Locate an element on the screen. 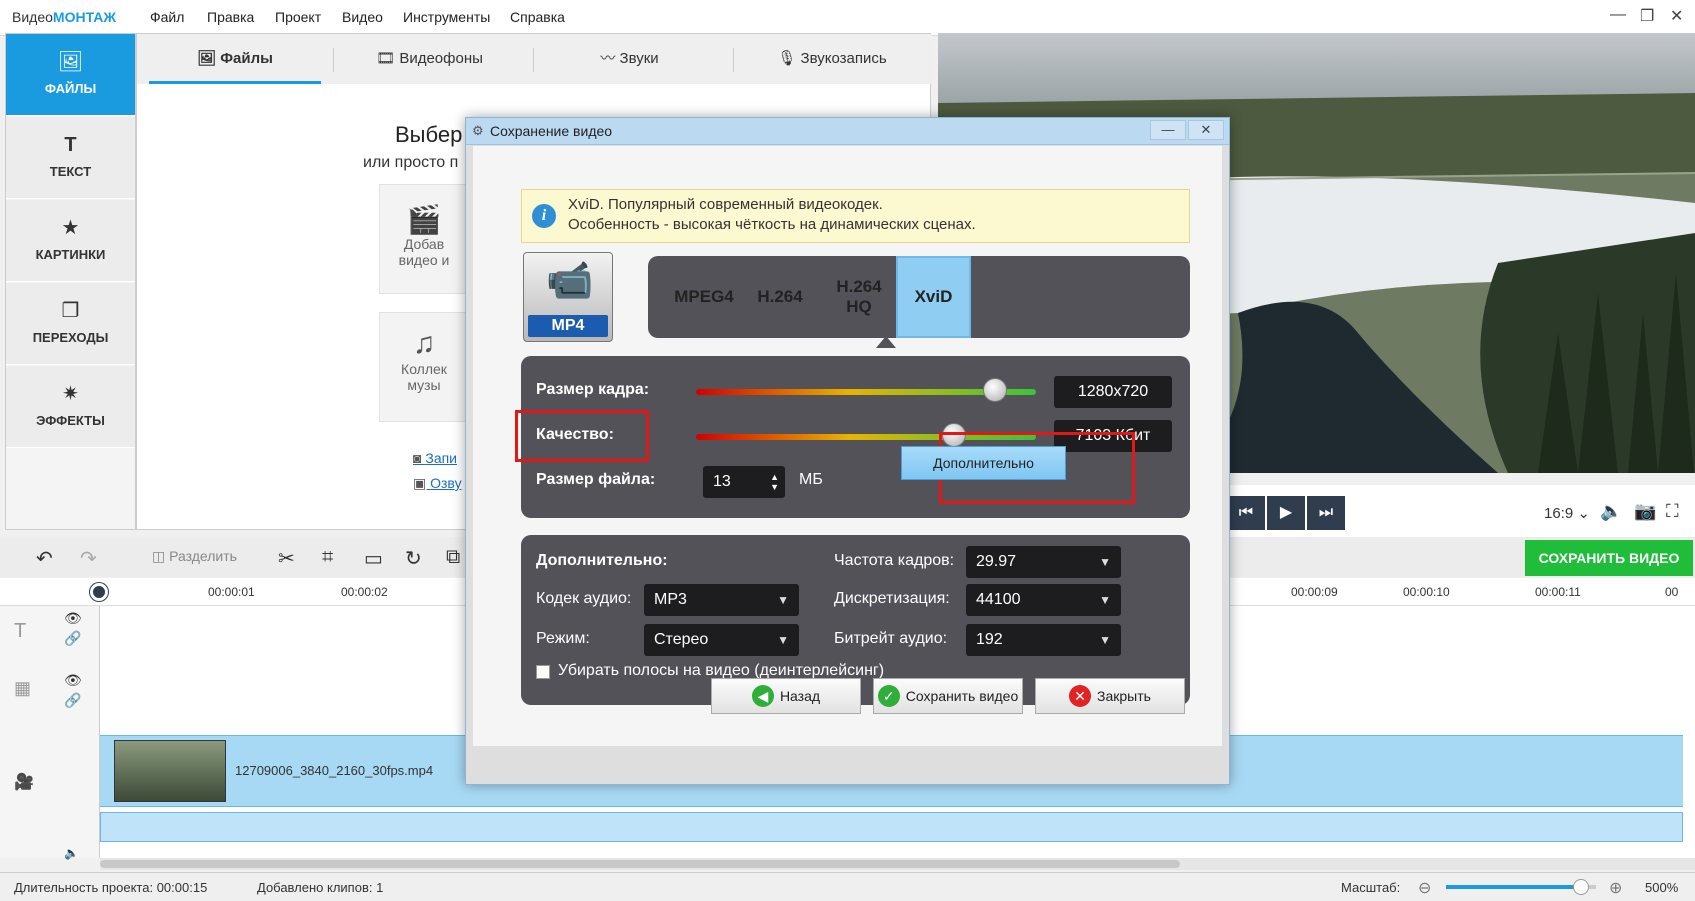 The width and height of the screenshot is (1695, 901). add-video-card: 🎬 Добав видео и is located at coordinates (424, 239).